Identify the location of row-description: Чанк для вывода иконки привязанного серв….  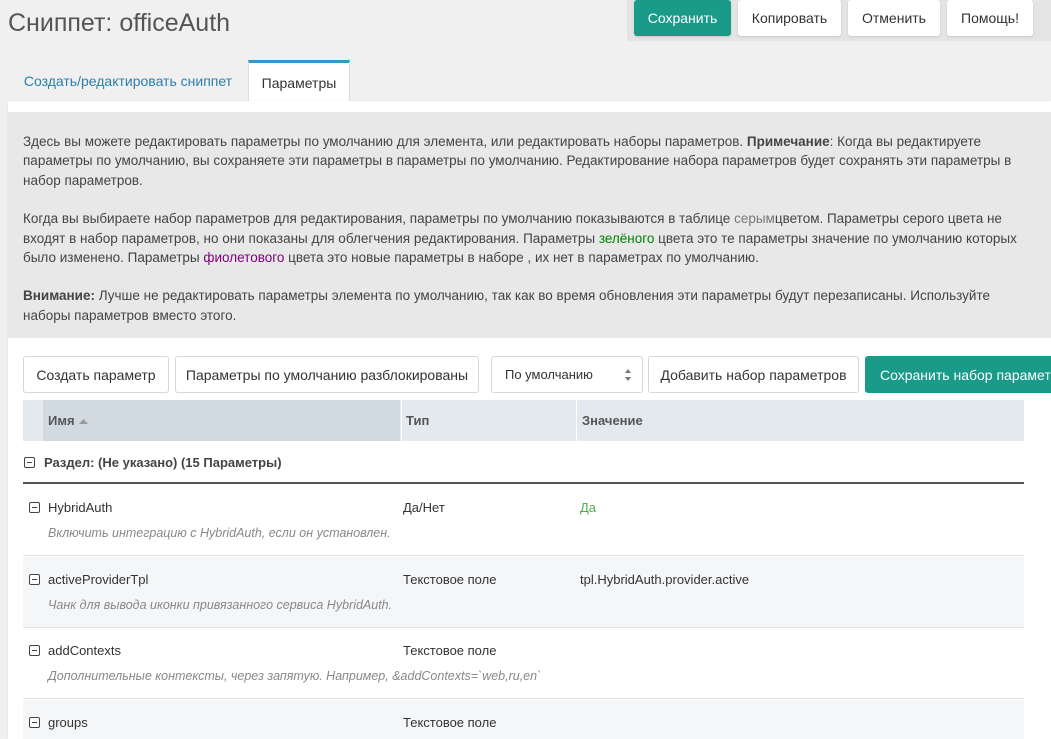
(220, 605).